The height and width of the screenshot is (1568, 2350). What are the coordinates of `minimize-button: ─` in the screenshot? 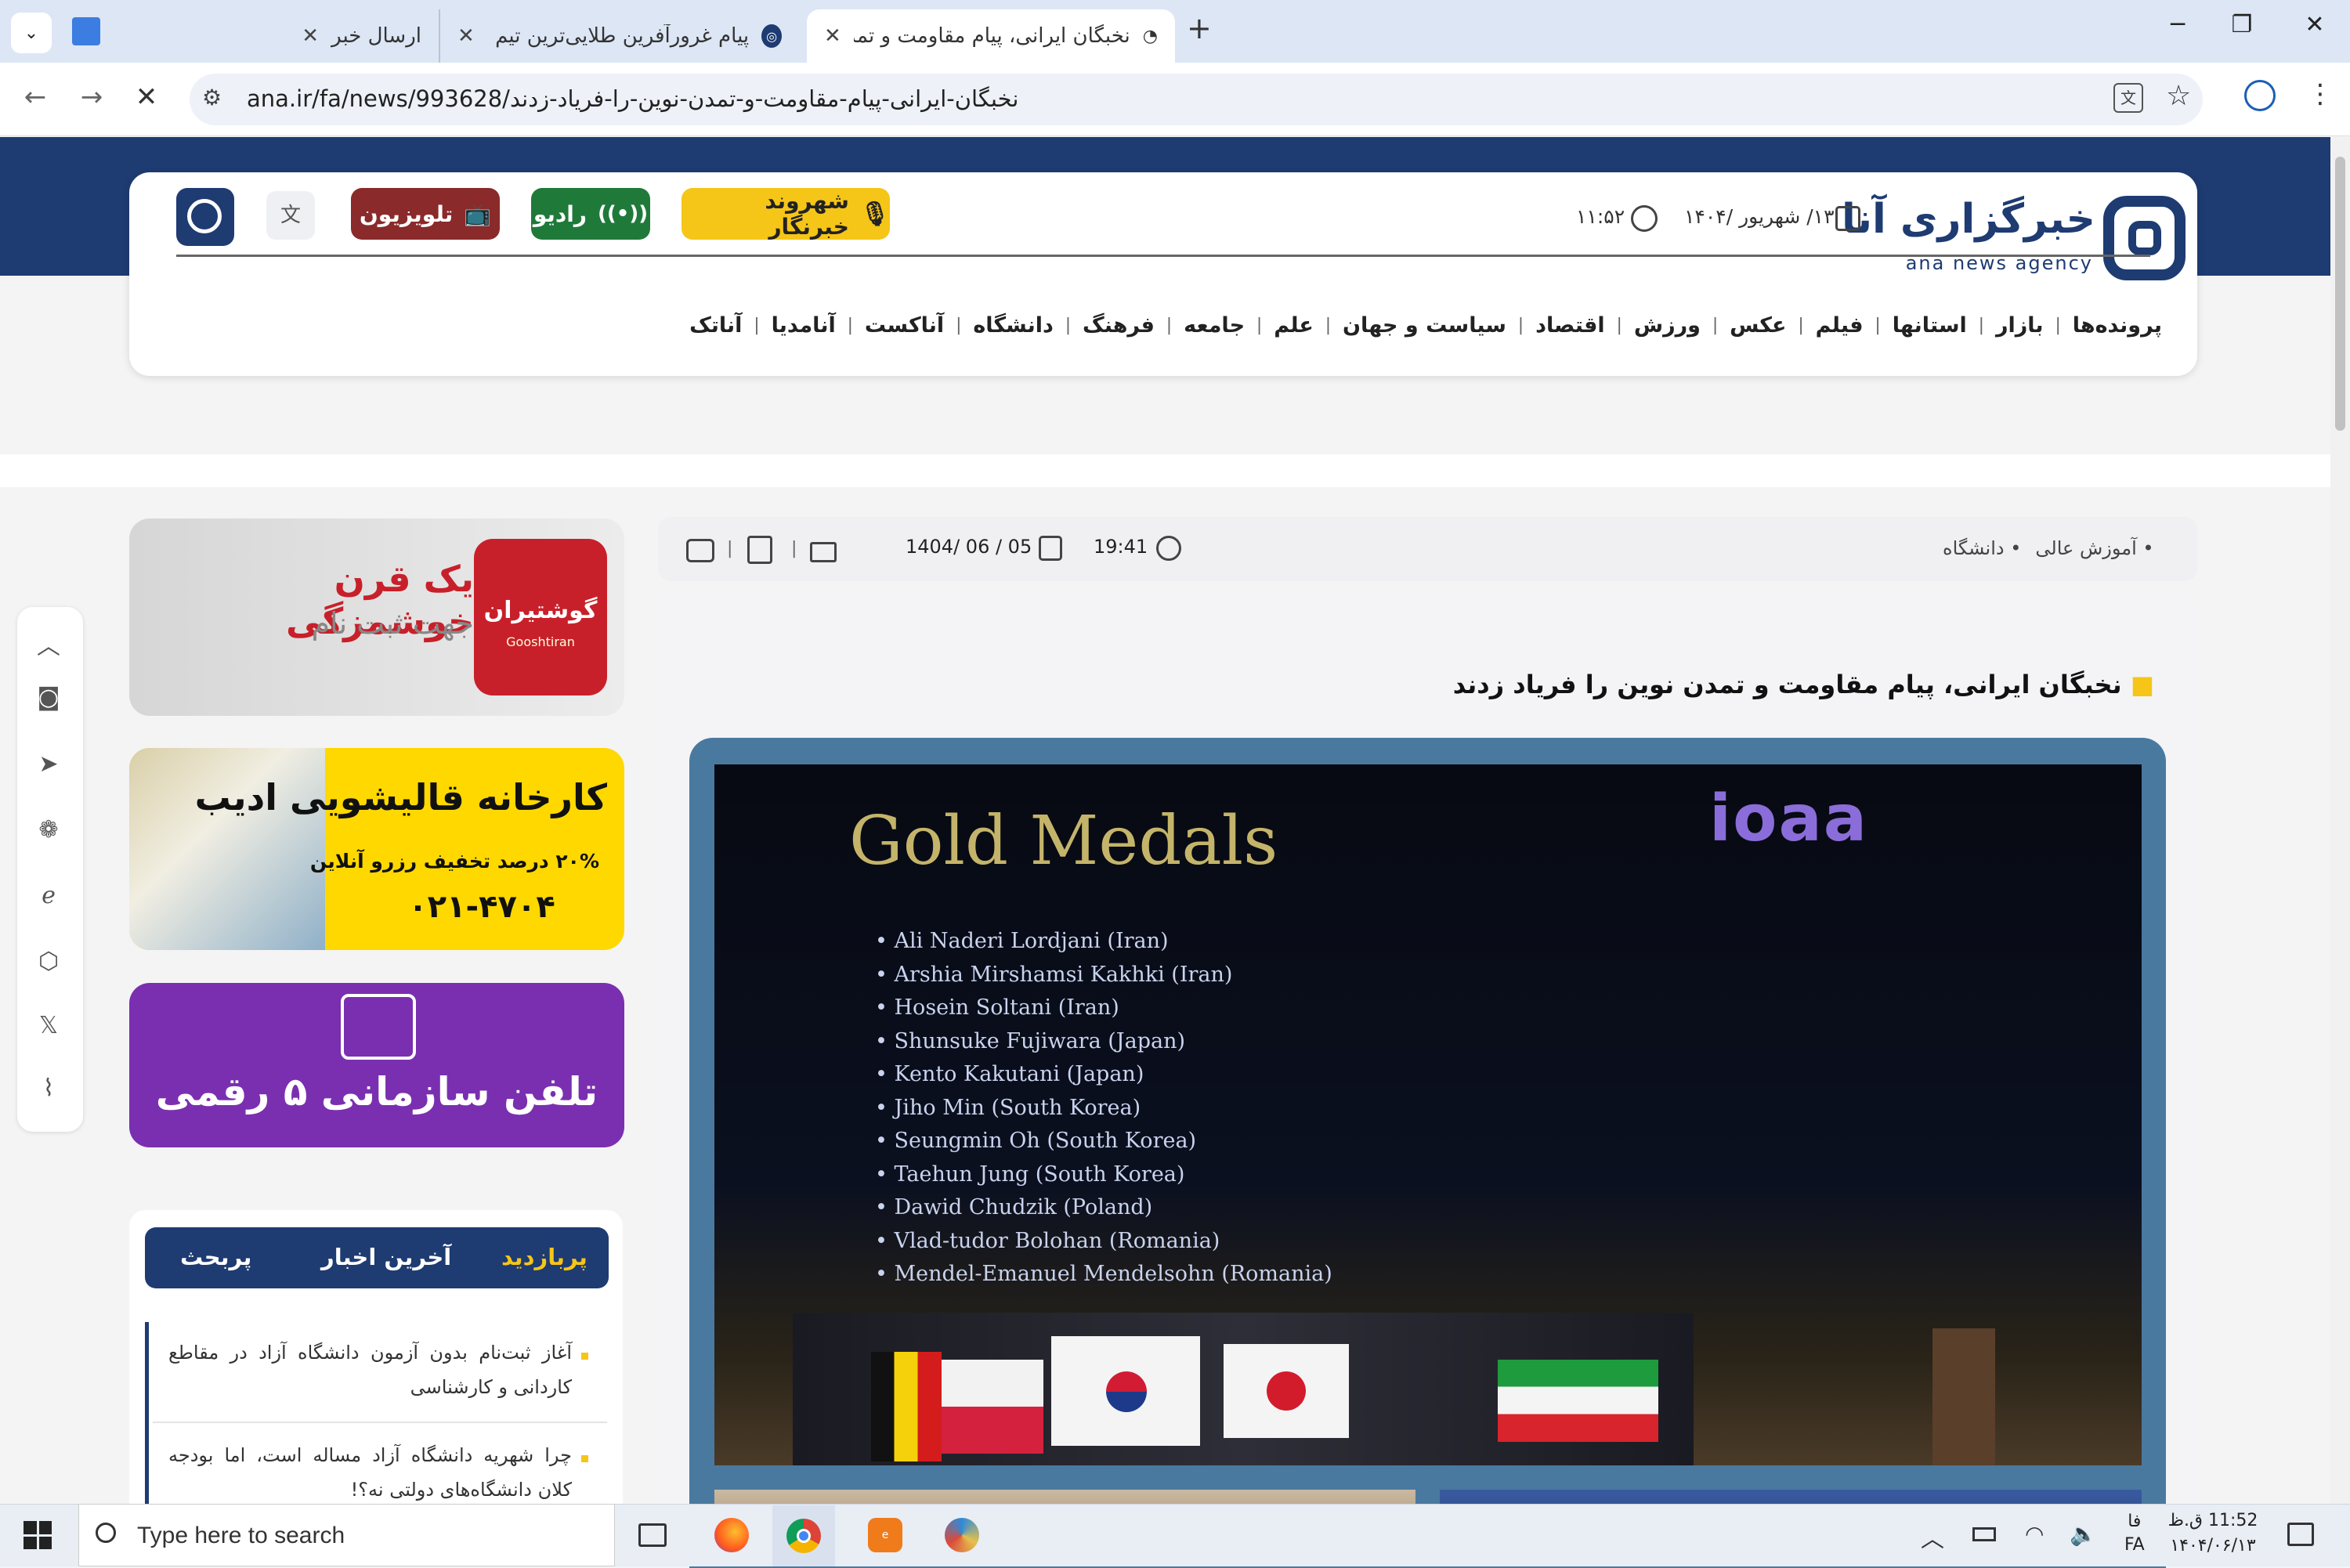 It's located at (2177, 24).